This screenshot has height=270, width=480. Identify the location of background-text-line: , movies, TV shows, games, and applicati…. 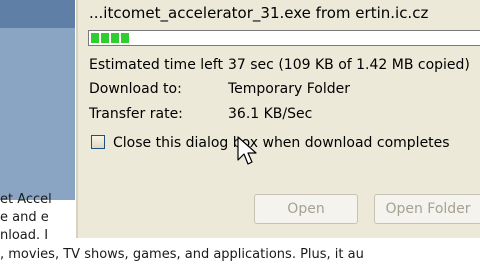
(182, 254).